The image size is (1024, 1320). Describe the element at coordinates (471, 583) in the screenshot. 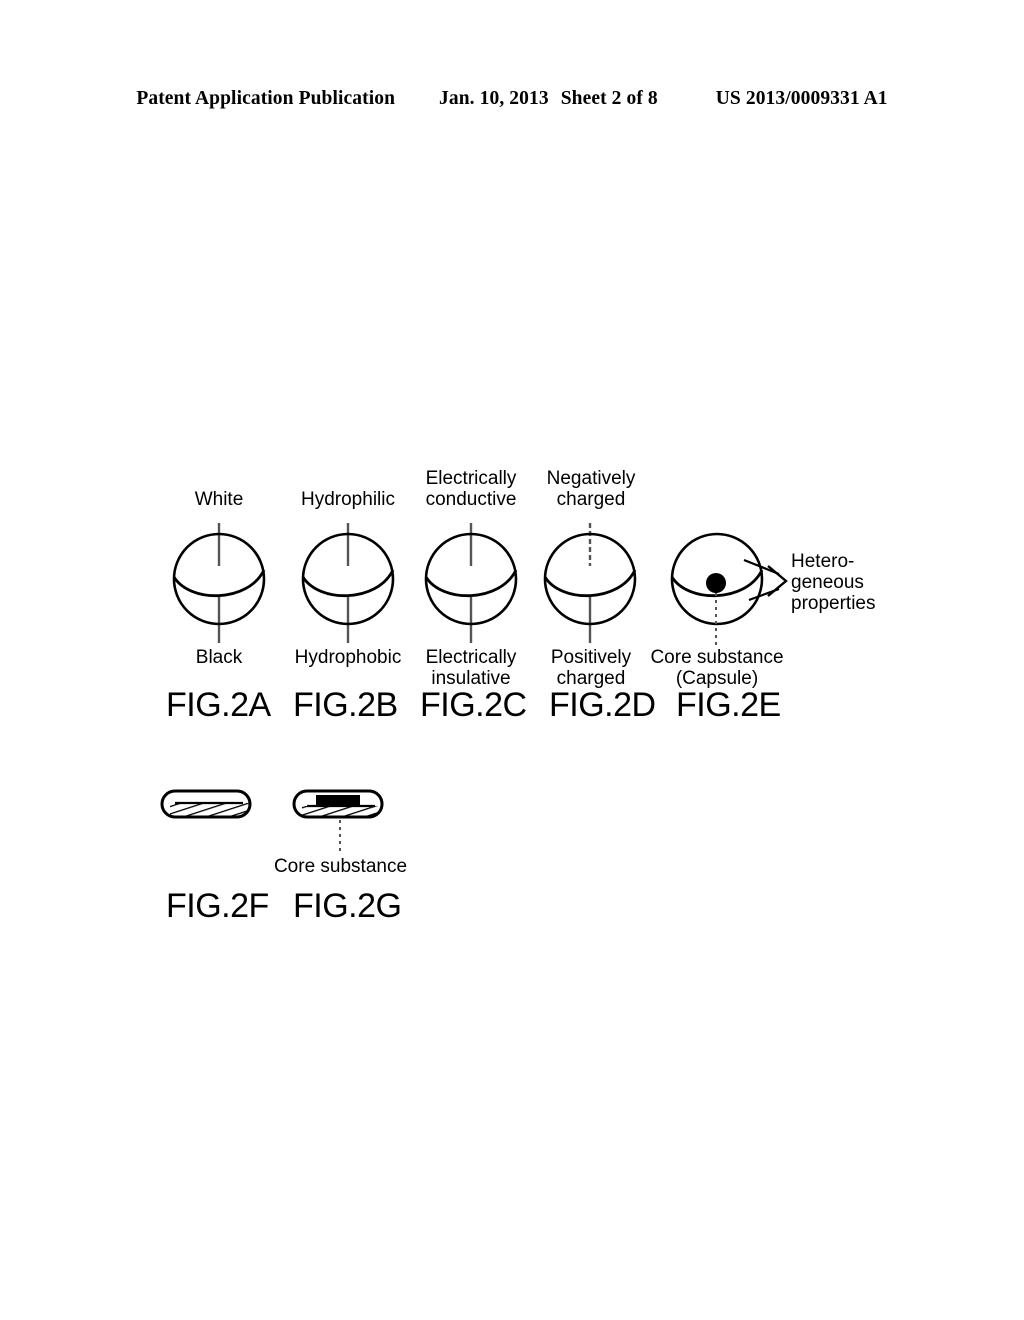

I see `sphere-fig-2c` at that location.